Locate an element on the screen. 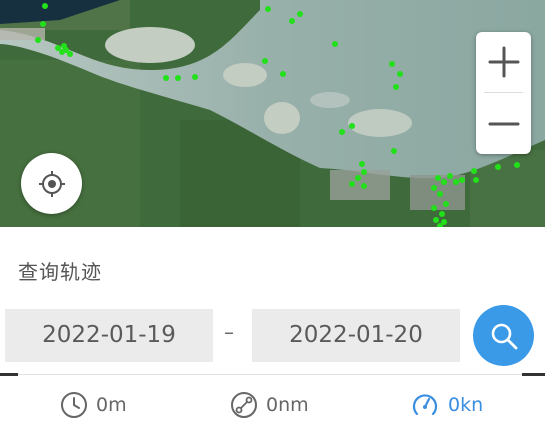 The height and width of the screenshot is (427, 545). zoom-out-button is located at coordinates (503, 124).